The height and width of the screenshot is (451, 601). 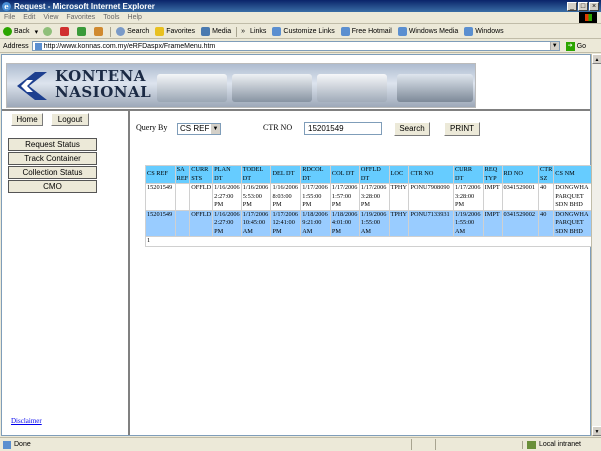 What do you see at coordinates (546, 223) in the screenshot?
I see `table-cell: 40` at bounding box center [546, 223].